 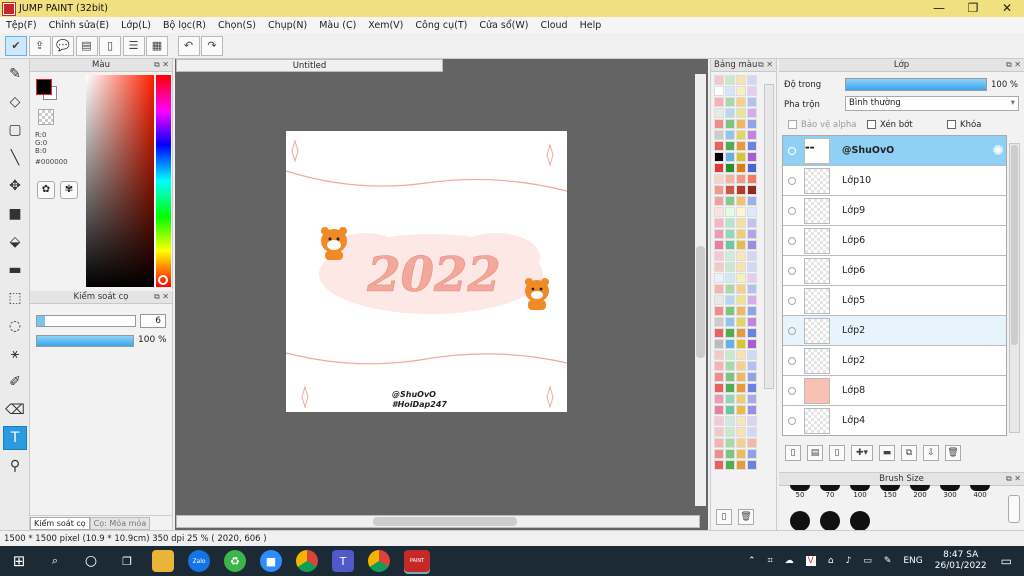 What do you see at coordinates (120, 523) in the screenshot?
I see `tab-brush-type: Cọ: Mỏa mỏa` at bounding box center [120, 523].